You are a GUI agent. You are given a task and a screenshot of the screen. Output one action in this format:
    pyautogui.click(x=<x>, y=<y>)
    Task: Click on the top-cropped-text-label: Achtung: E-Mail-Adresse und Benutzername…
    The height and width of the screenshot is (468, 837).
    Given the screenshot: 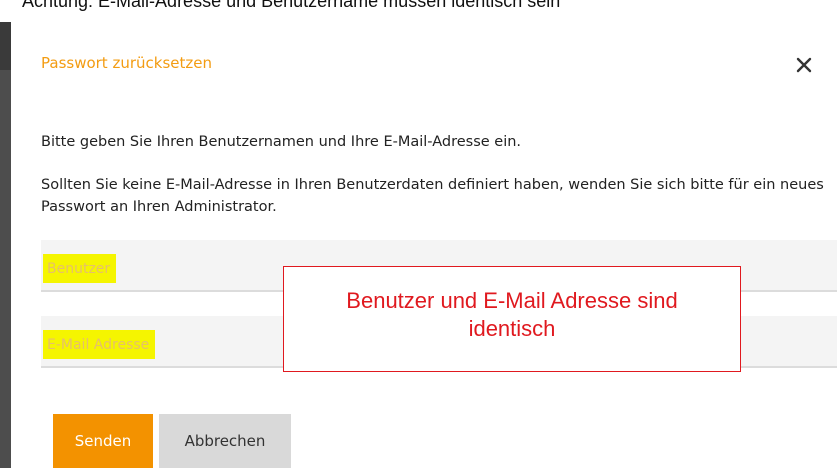 What is the action you would take?
    pyautogui.click(x=291, y=5)
    